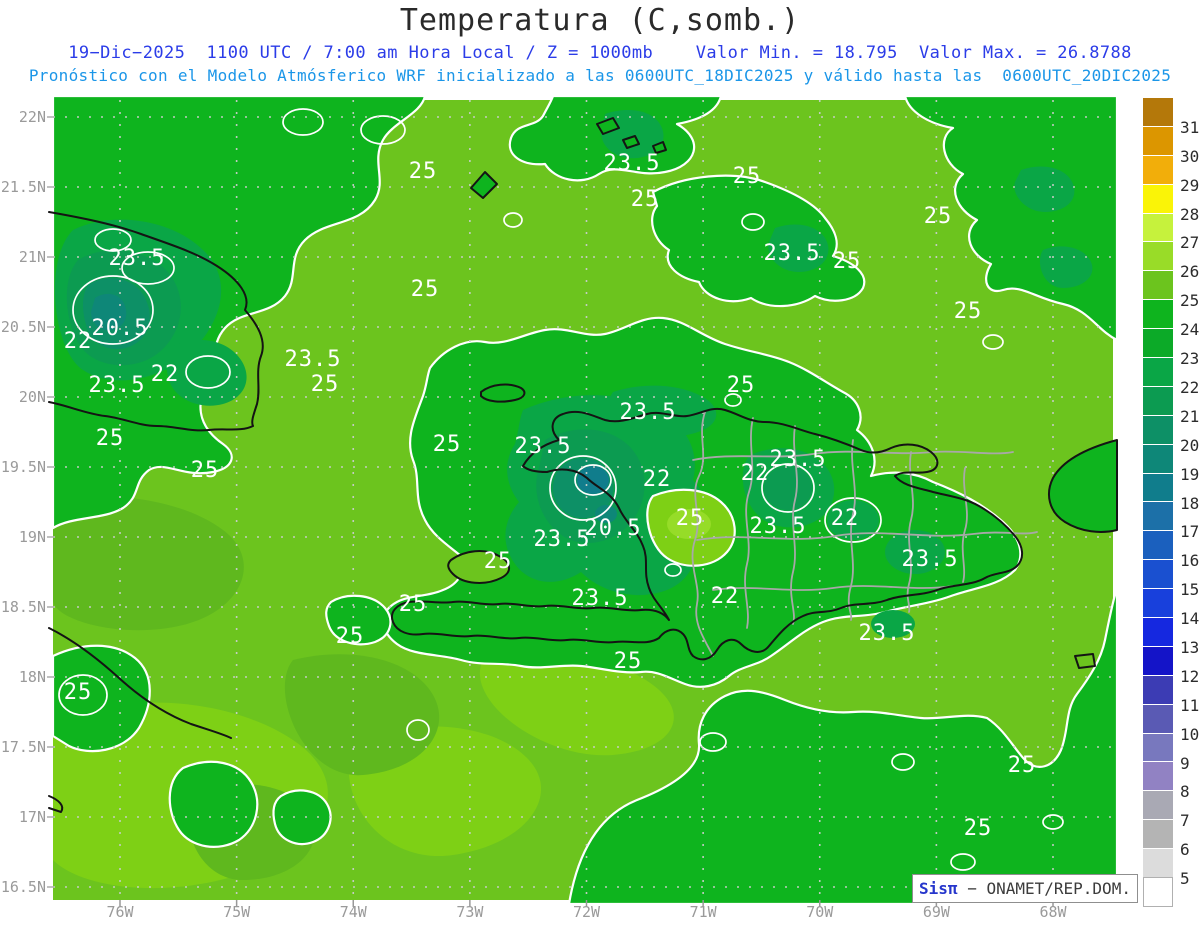  I want to click on lon-label: 76W, so click(120, 912).